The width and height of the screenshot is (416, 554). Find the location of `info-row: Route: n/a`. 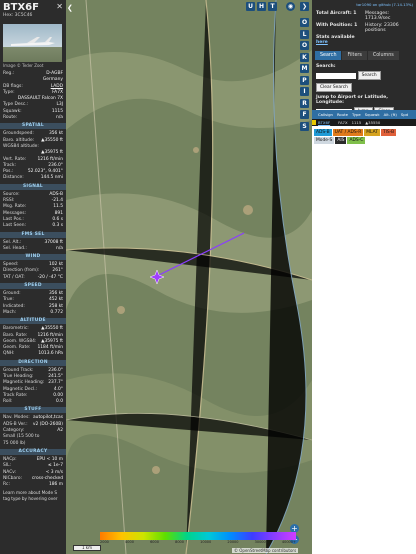

info-row: Route: n/a is located at coordinates (33, 118).